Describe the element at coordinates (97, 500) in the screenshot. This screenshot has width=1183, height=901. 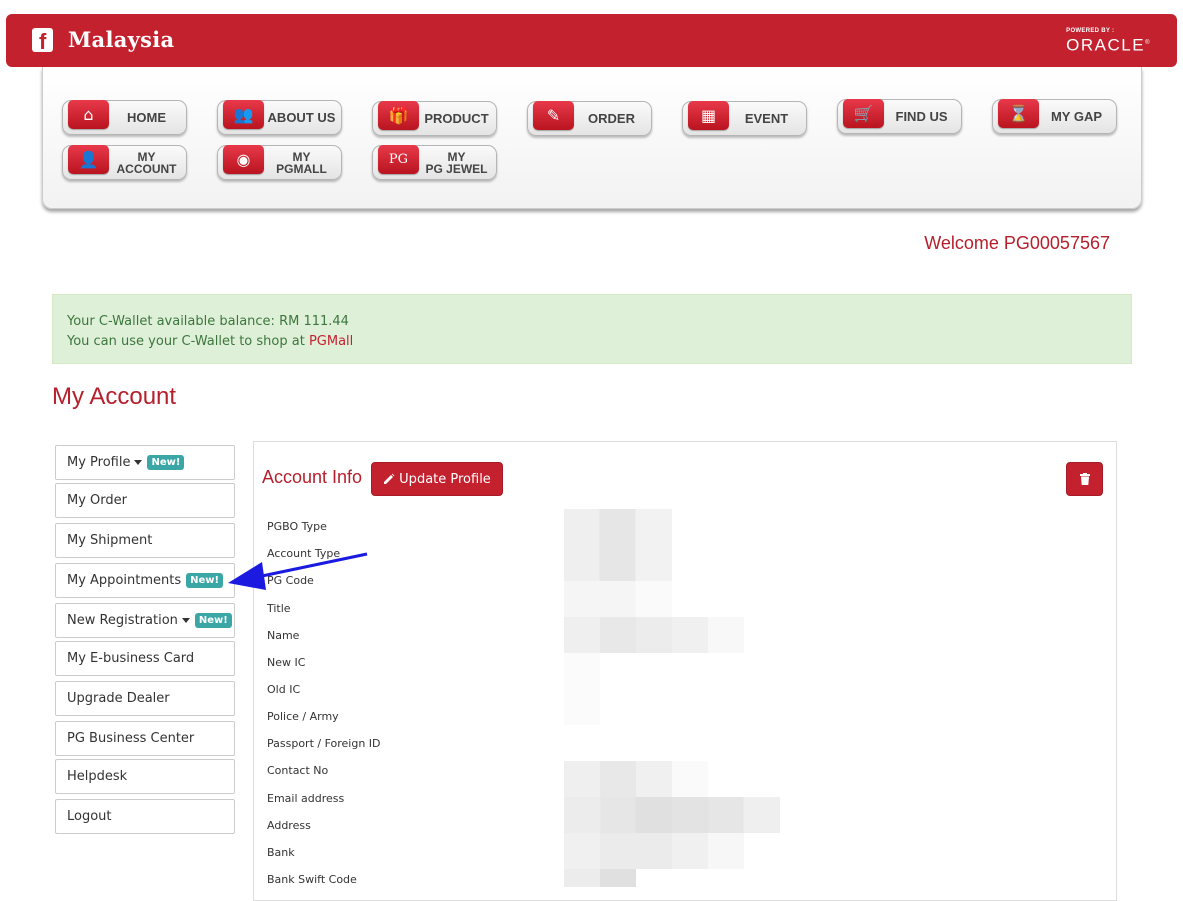
I see `sidebar-item-label: My Order` at that location.